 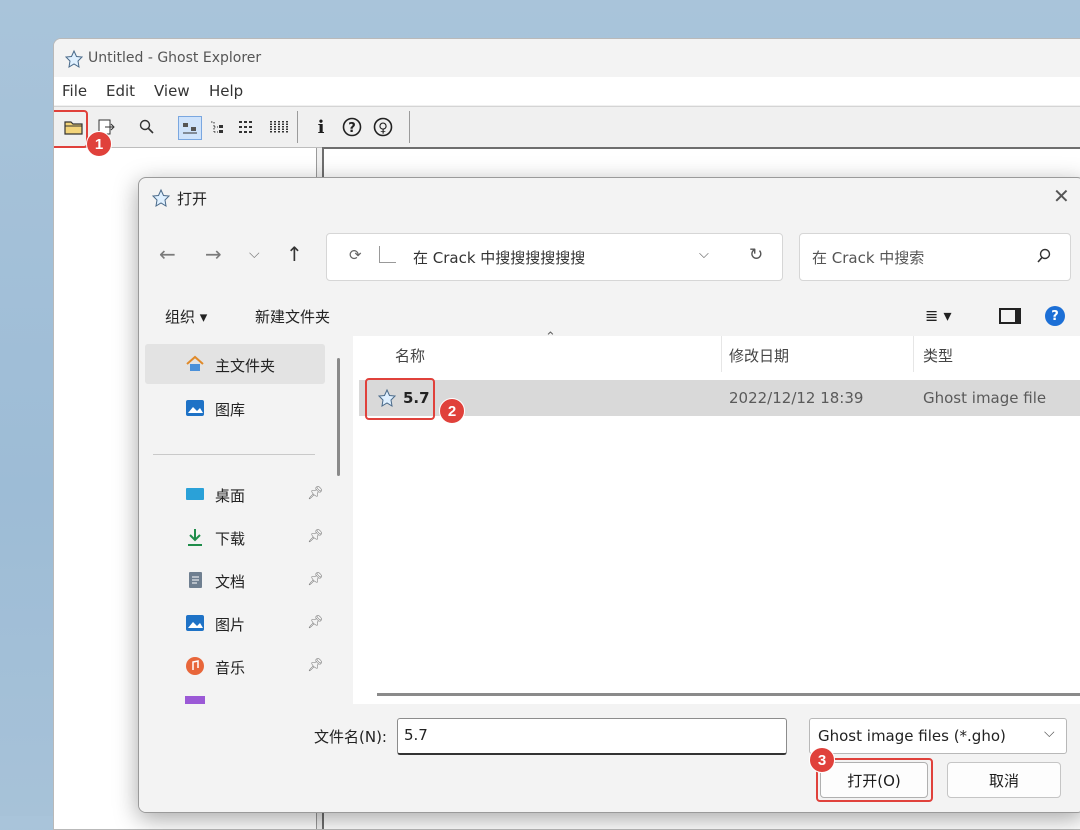 What do you see at coordinates (195, 363) in the screenshot?
I see `home-icon` at bounding box center [195, 363].